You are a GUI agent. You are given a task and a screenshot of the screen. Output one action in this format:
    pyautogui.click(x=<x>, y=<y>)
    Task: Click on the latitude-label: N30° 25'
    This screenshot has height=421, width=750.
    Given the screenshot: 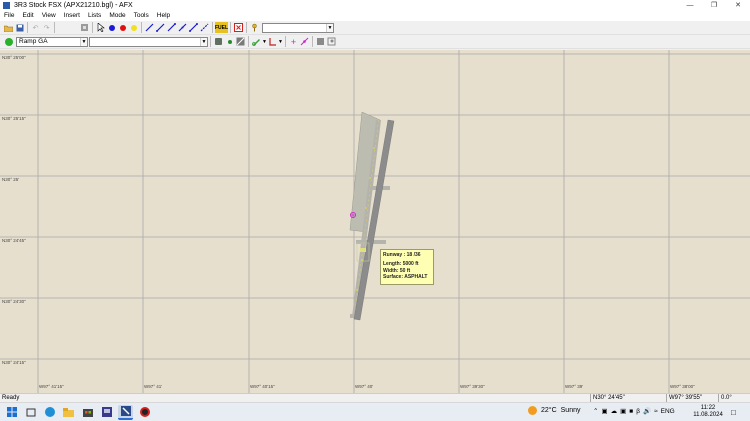 What is the action you would take?
    pyautogui.click(x=11, y=179)
    